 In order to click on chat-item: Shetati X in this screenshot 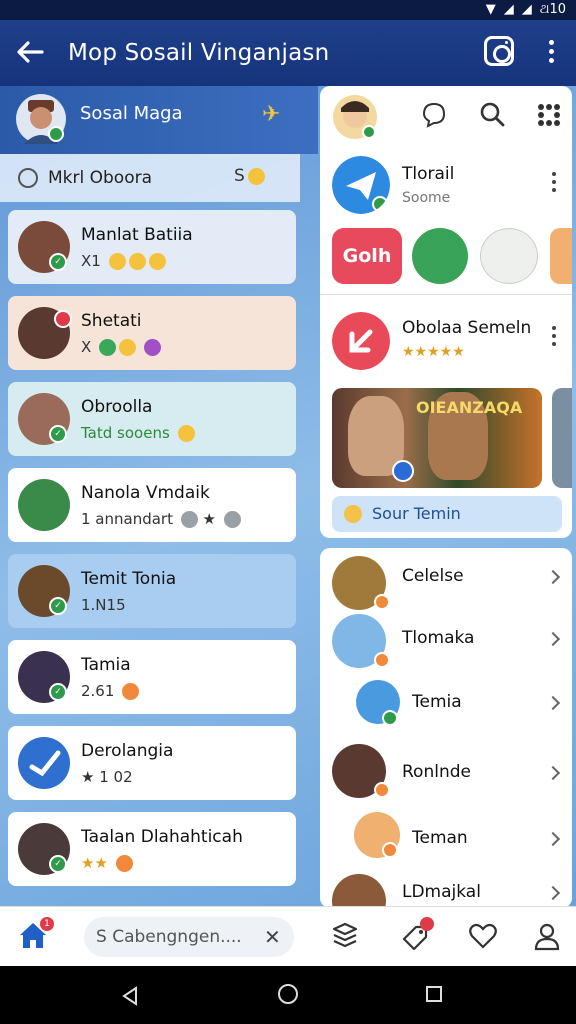, I will do `click(152, 333)`.